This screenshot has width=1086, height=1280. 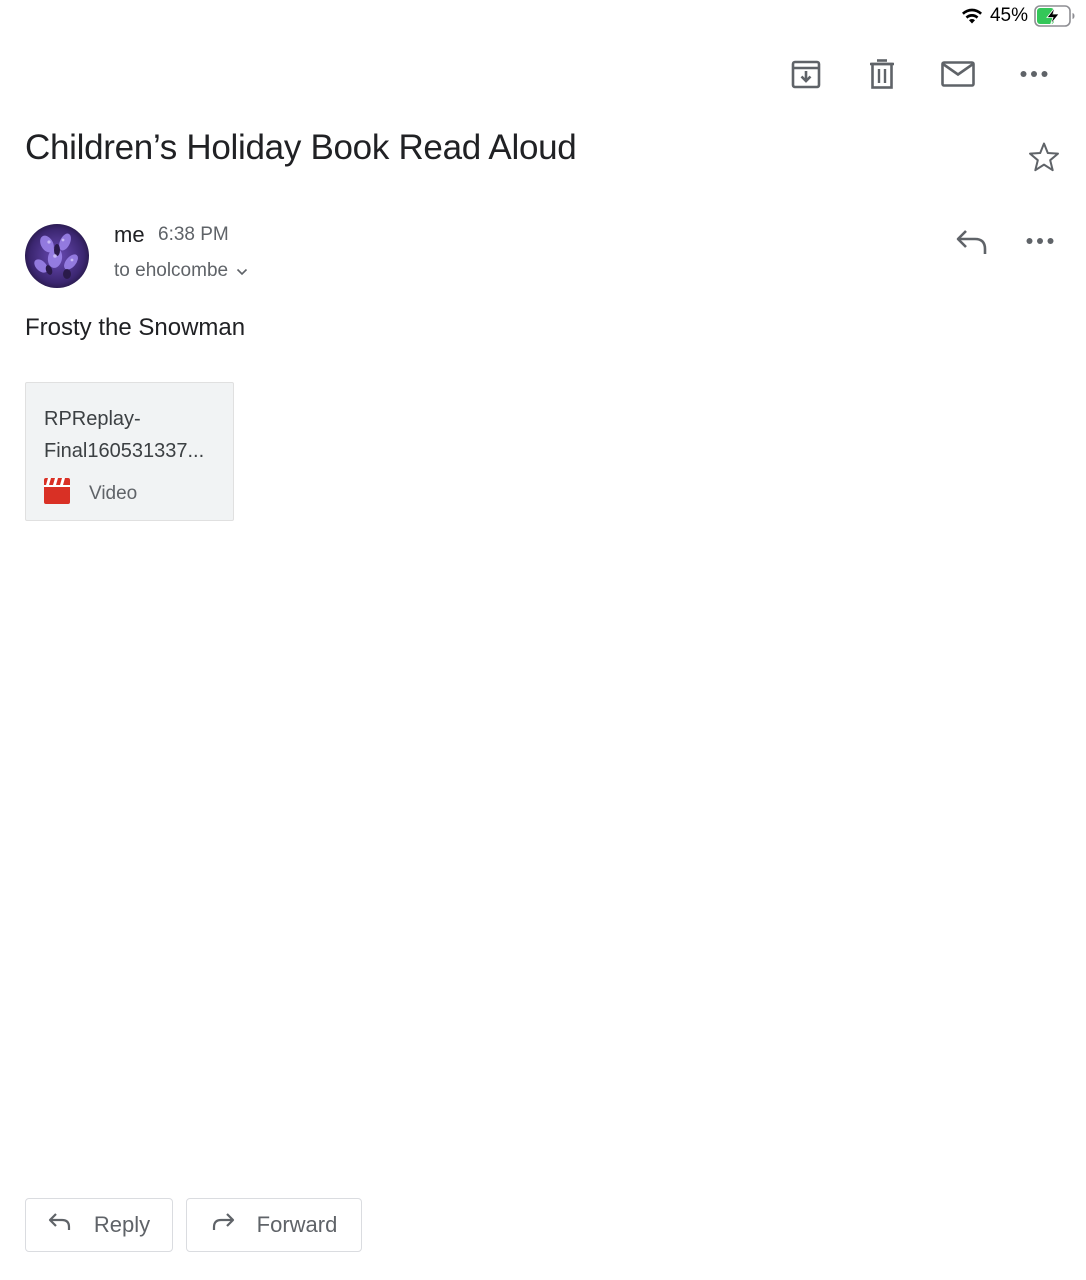 I want to click on recipient-details-toggle: to eholcombe, so click(x=181, y=271).